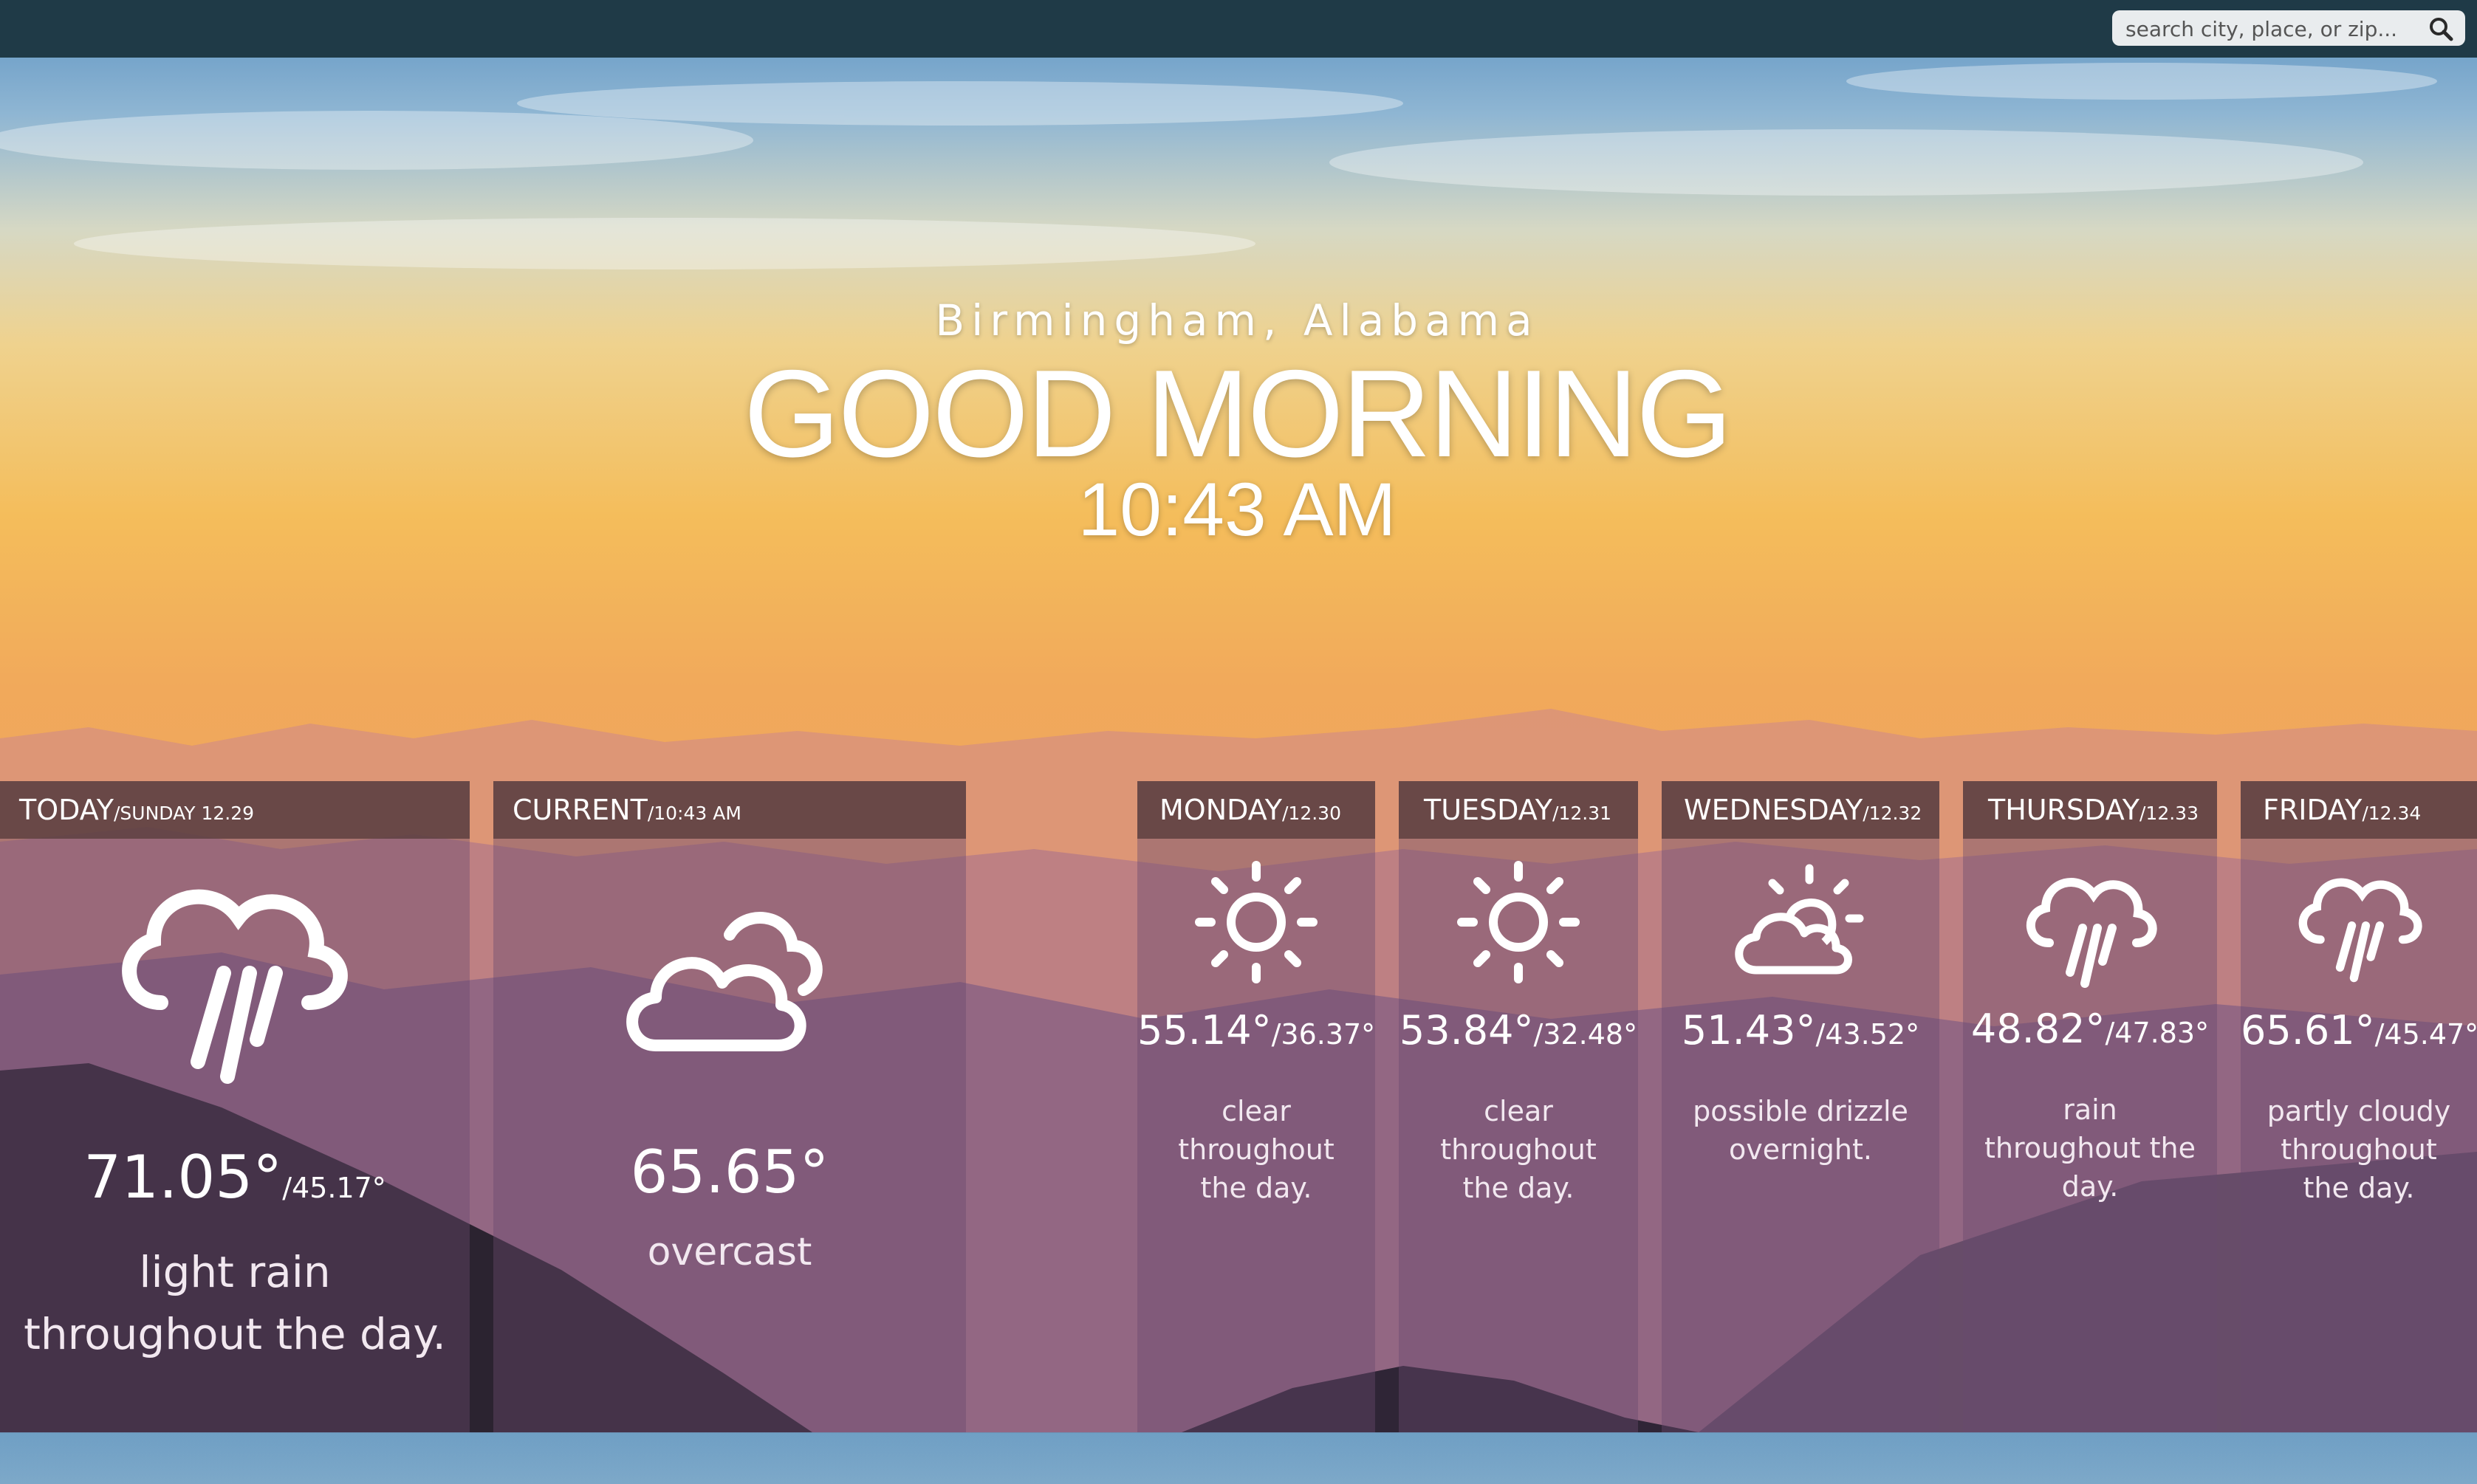  I want to click on today-temperature: 71.05°/45.17°, so click(235, 1177).